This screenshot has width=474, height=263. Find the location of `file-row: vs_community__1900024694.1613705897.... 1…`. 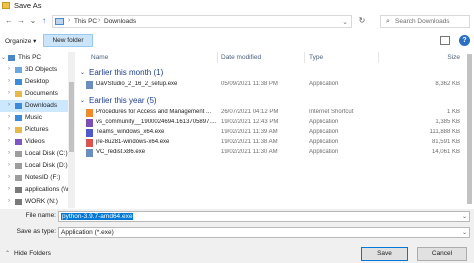

file-row: vs_community__1900024694.1613705897.... 1… is located at coordinates (271, 123).